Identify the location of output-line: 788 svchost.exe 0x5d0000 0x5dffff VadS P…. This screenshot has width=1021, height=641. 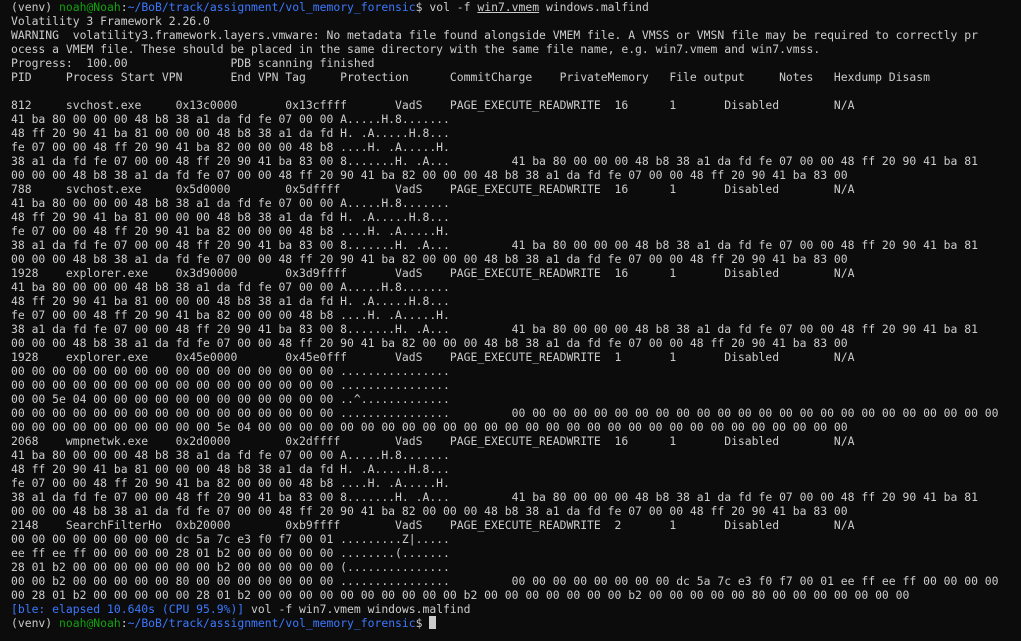
(433, 189).